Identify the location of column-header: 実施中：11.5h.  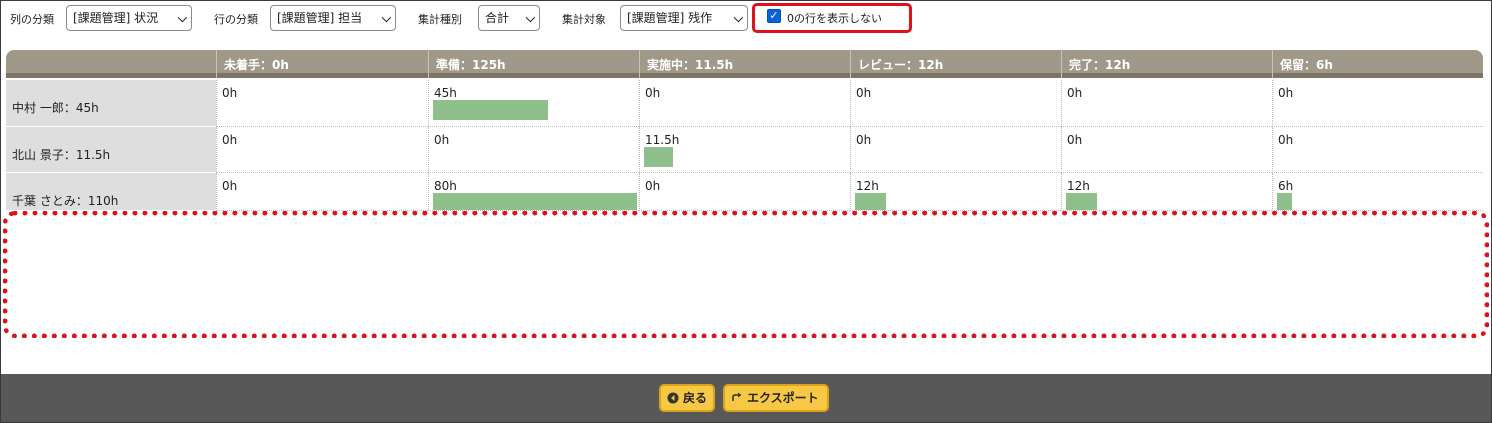
(744, 64).